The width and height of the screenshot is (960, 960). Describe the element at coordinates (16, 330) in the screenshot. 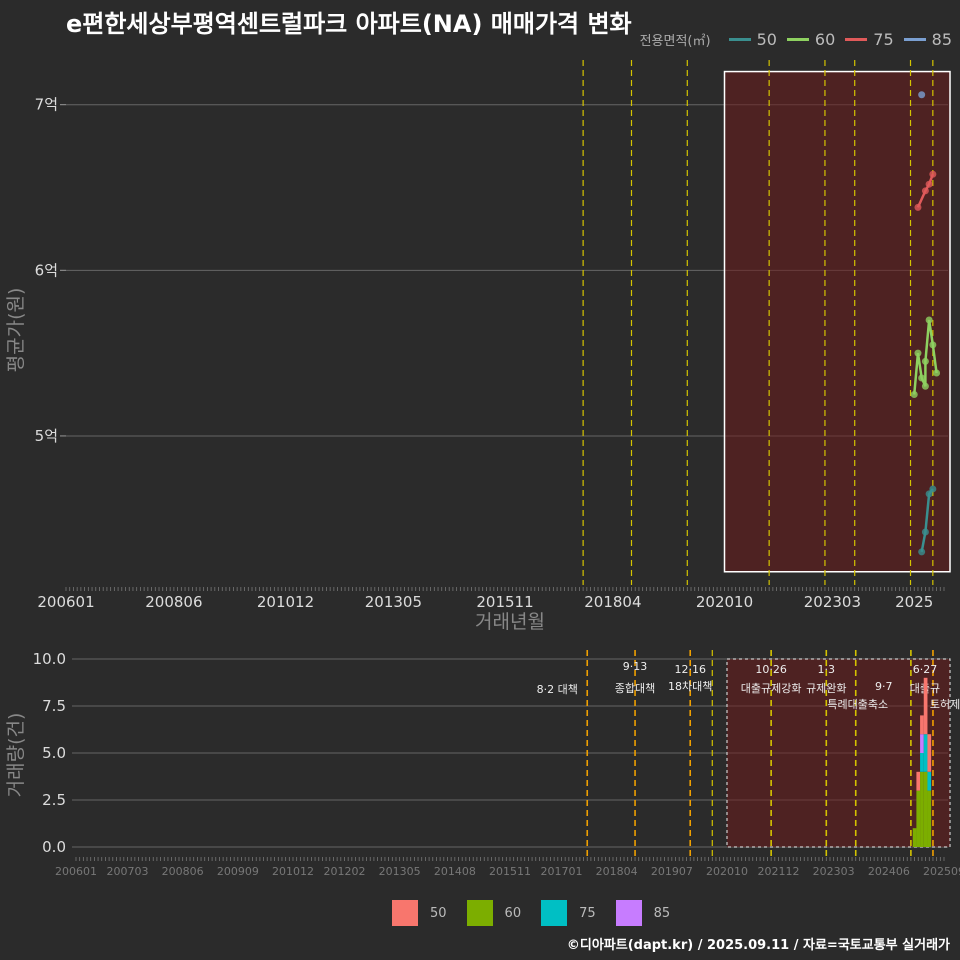

I see `top-y-axis-title: 평균가(원)` at that location.